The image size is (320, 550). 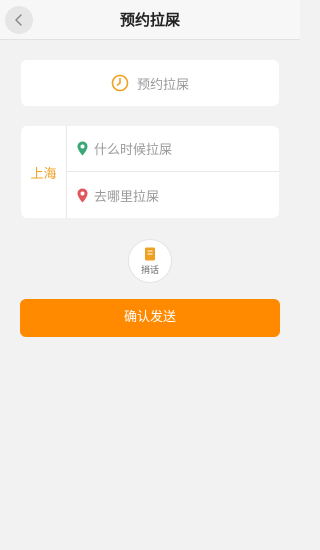 What do you see at coordinates (150, 253) in the screenshot?
I see `note-icon` at bounding box center [150, 253].